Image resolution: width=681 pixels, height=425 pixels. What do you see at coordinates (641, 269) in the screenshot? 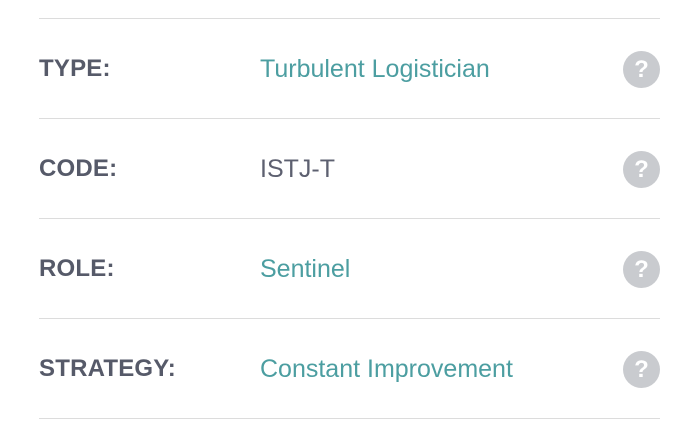
I see `role-help-question-icon: ?` at bounding box center [641, 269].